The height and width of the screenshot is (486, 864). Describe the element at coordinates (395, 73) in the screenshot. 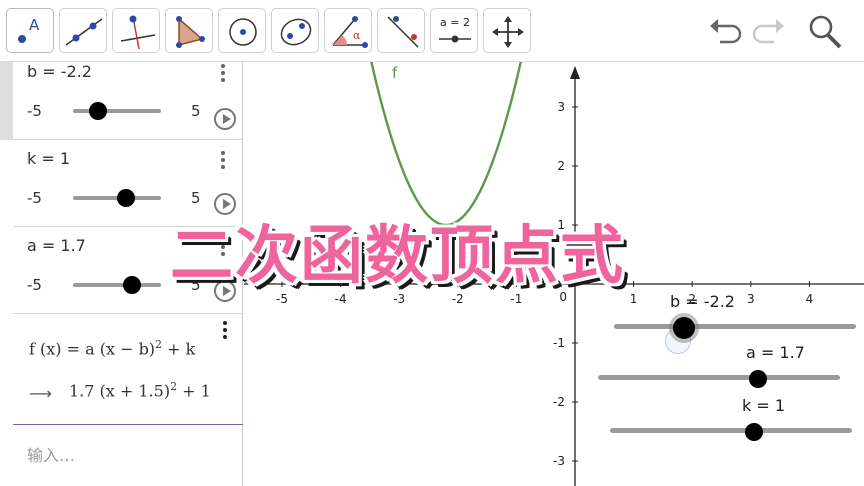

I see `function-f-label: f` at that location.